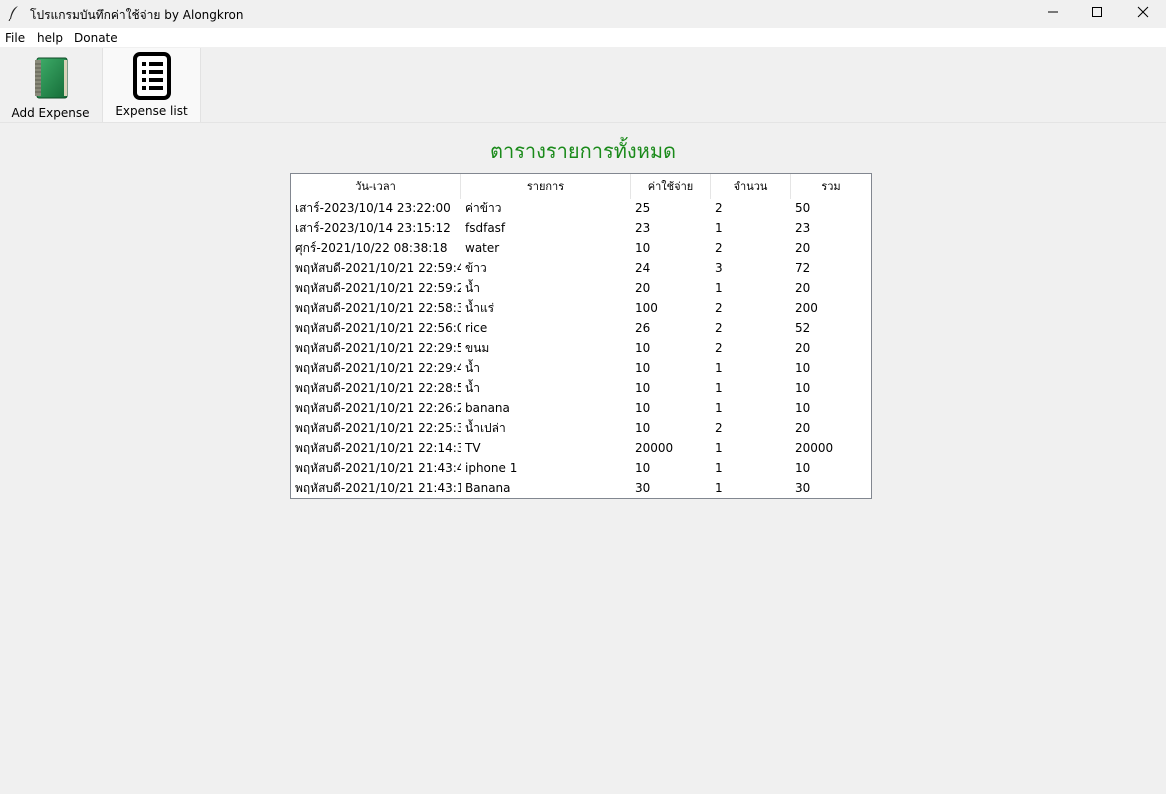 The width and height of the screenshot is (1166, 794). What do you see at coordinates (643, 288) in the screenshot?
I see `cell-cost: 20` at bounding box center [643, 288].